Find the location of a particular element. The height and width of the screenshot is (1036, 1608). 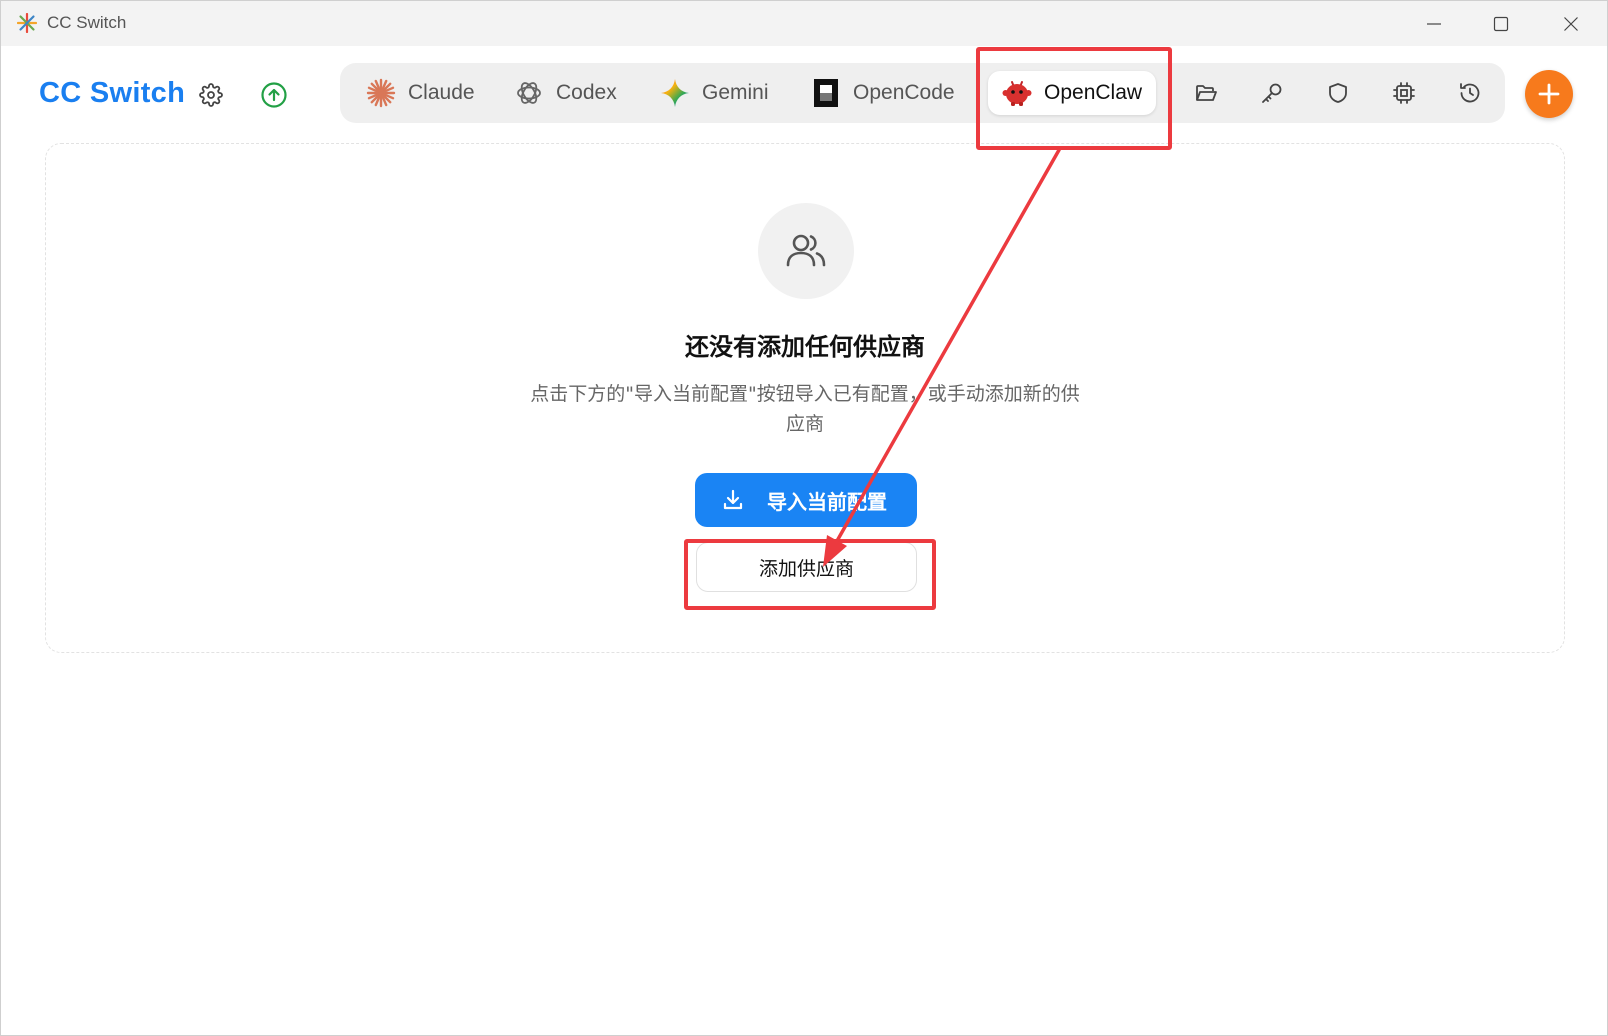

gemini-sparkle-icon is located at coordinates (675, 93).